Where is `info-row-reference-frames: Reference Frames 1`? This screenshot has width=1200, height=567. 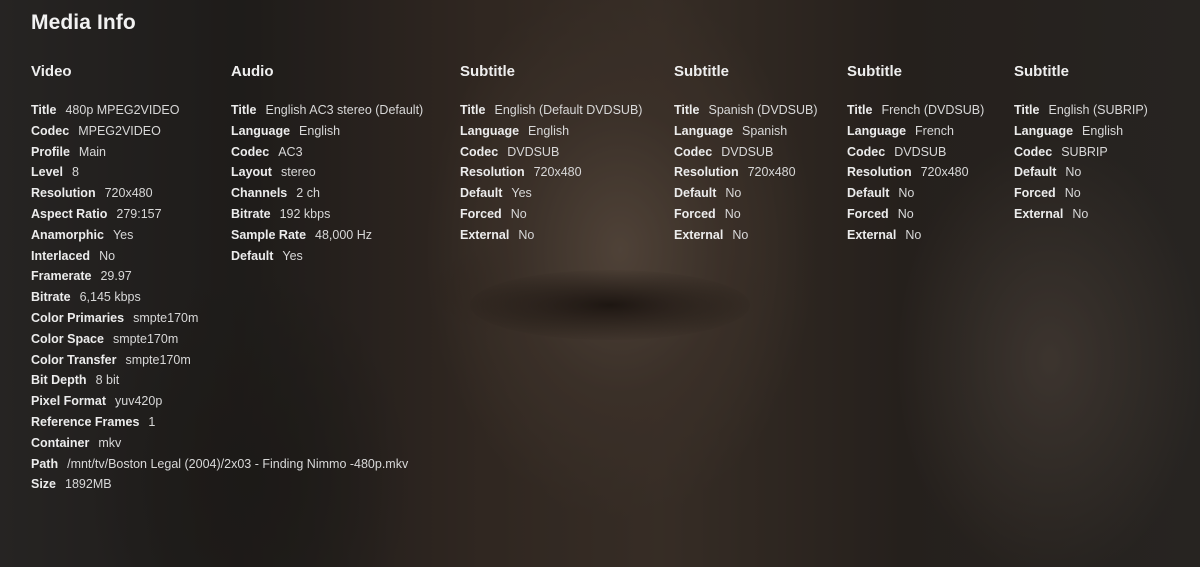 info-row-reference-frames: Reference Frames 1 is located at coordinates (219, 422).